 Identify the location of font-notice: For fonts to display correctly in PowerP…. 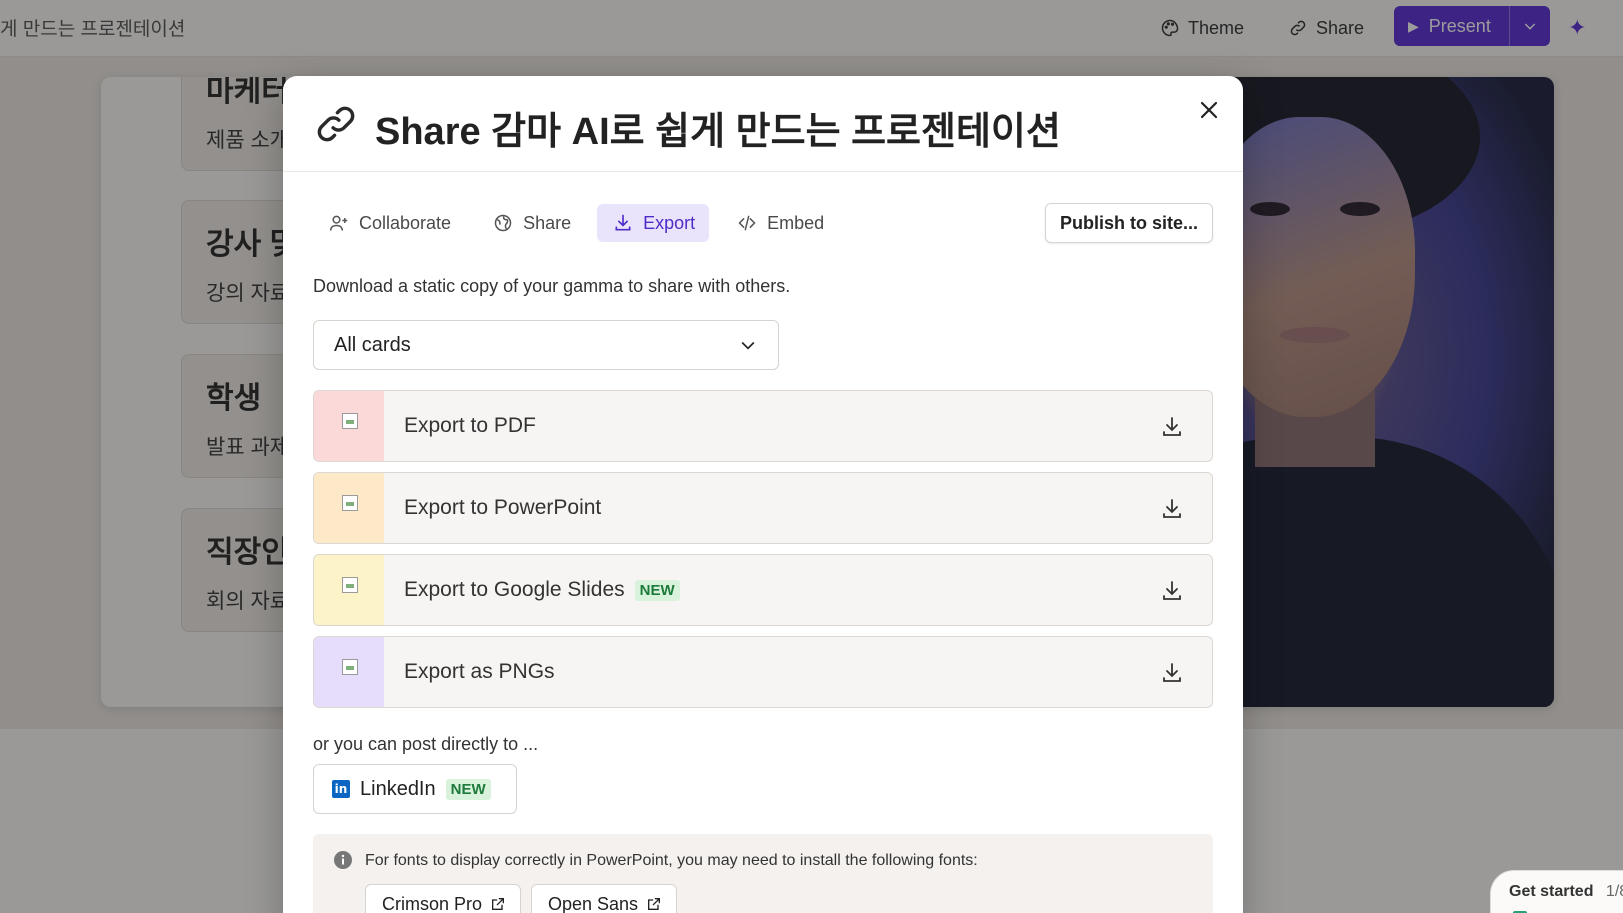
(763, 873).